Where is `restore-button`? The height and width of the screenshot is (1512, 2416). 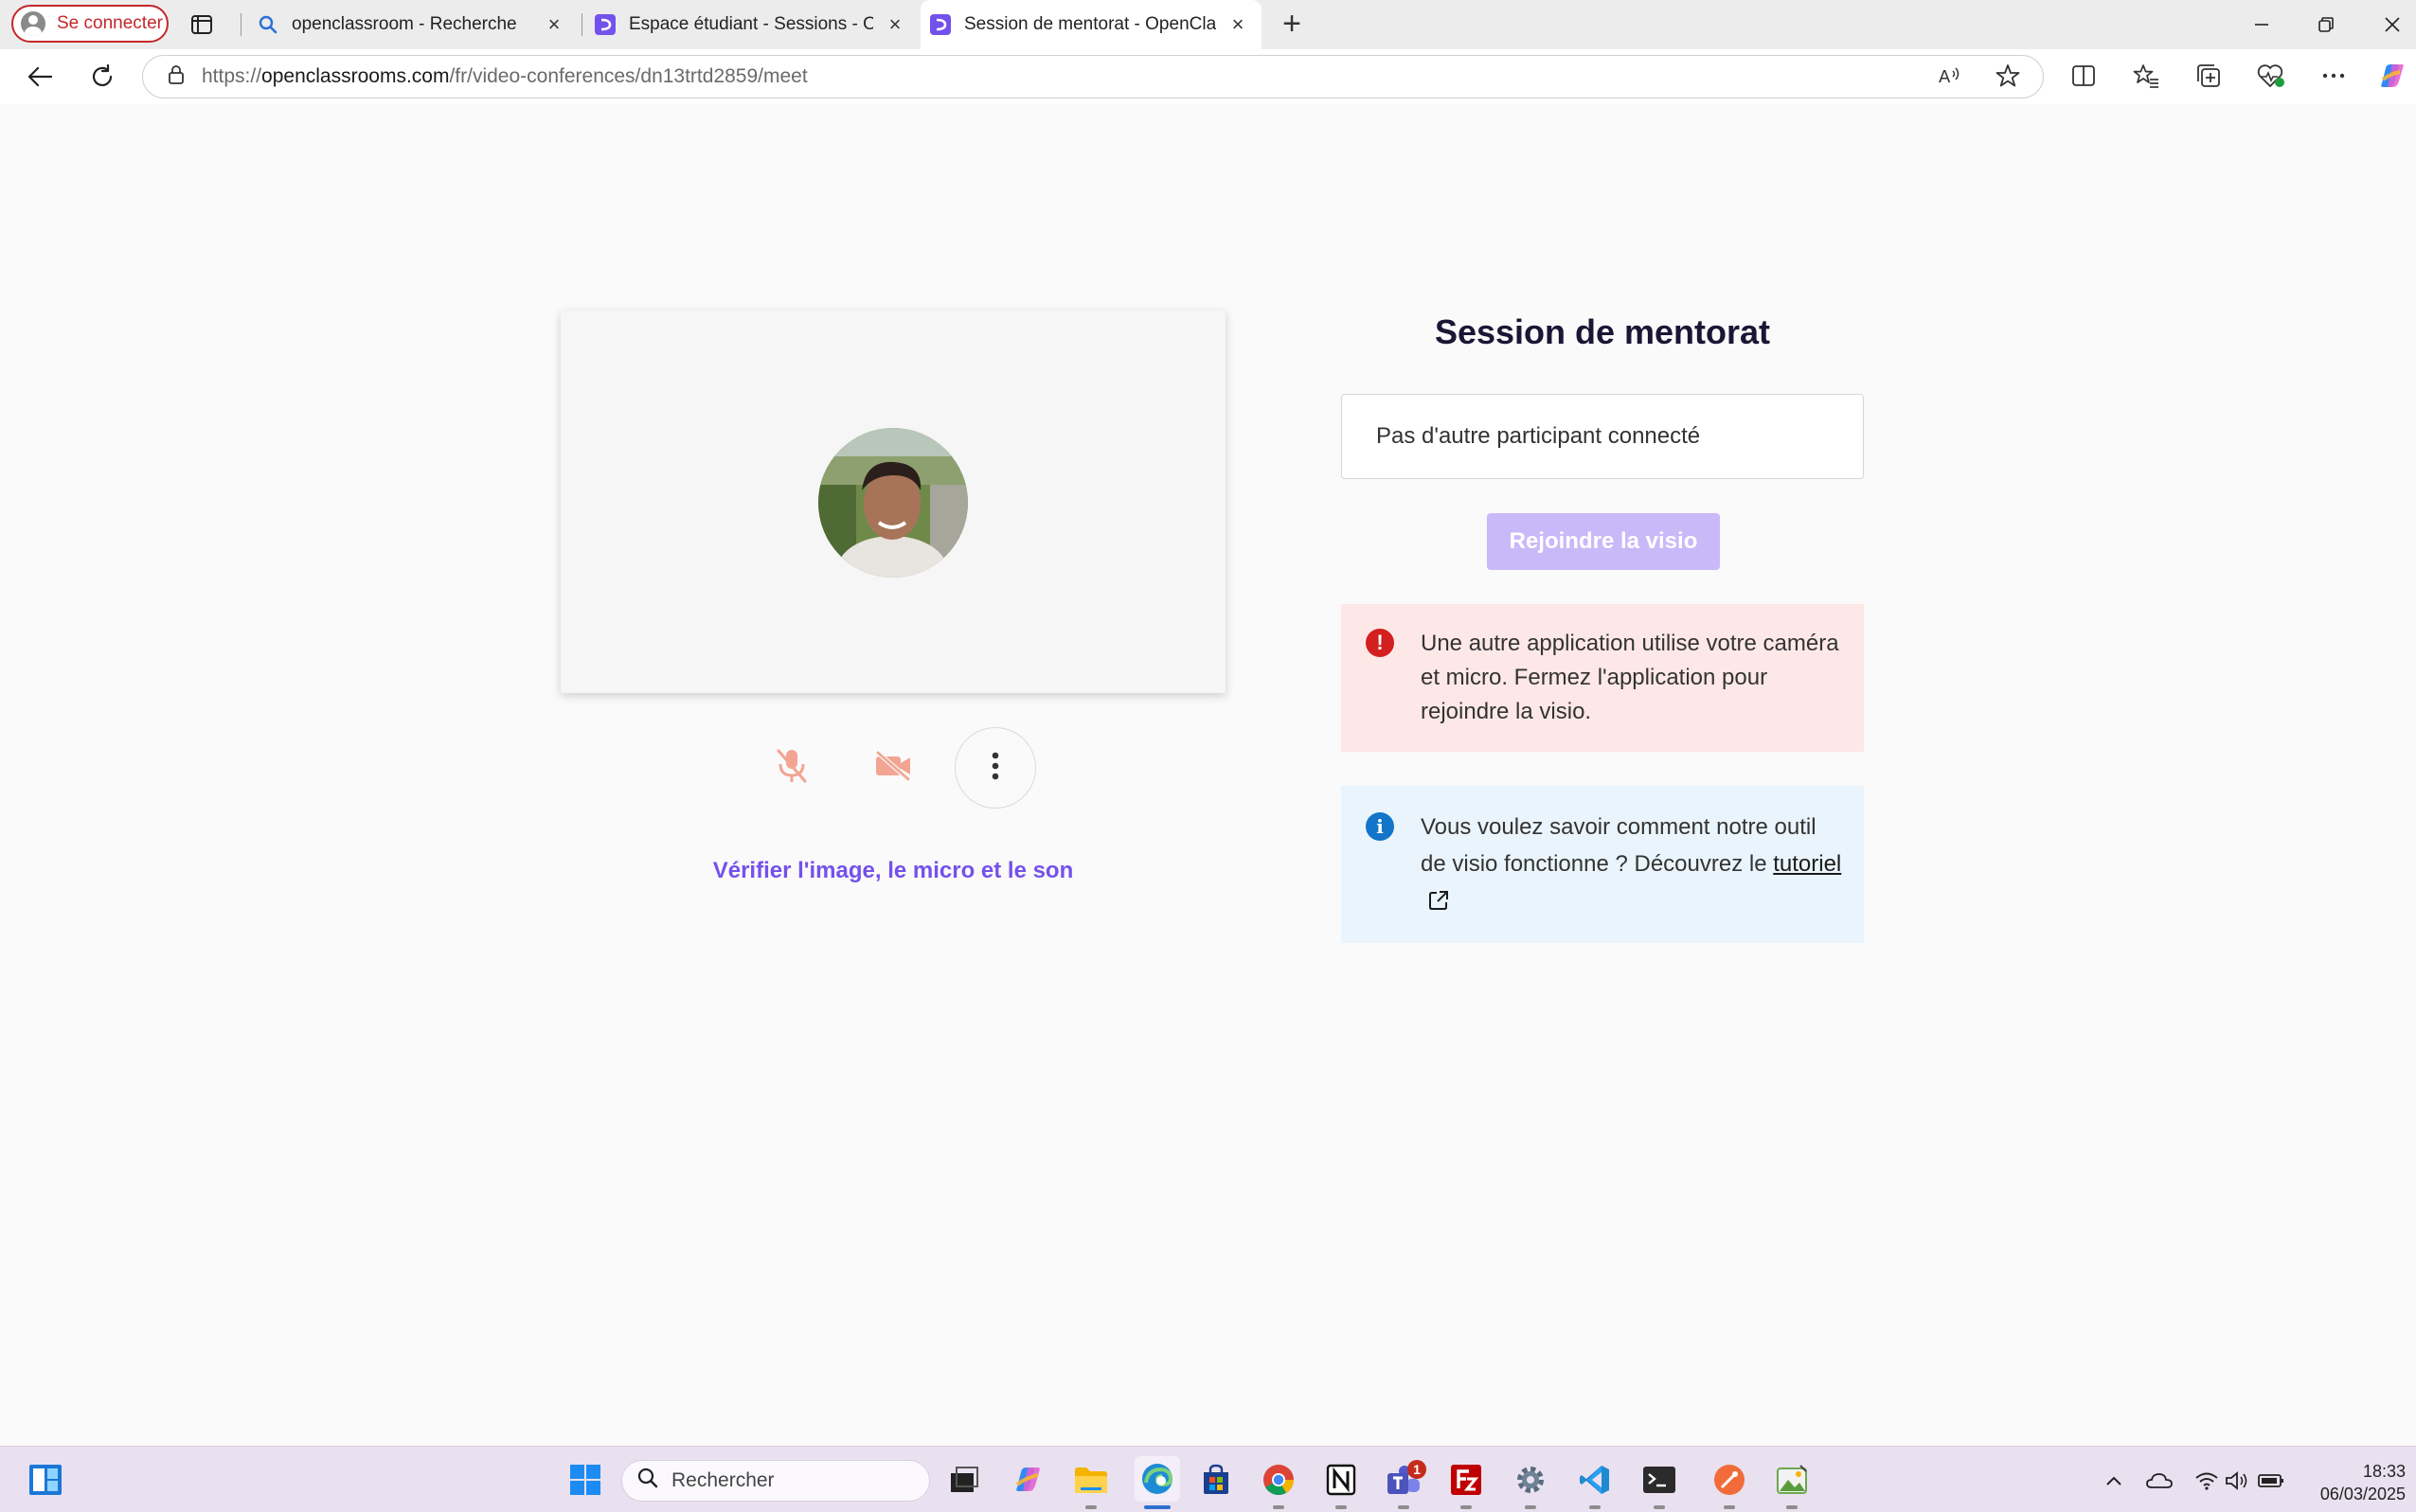
restore-button is located at coordinates (2326, 25).